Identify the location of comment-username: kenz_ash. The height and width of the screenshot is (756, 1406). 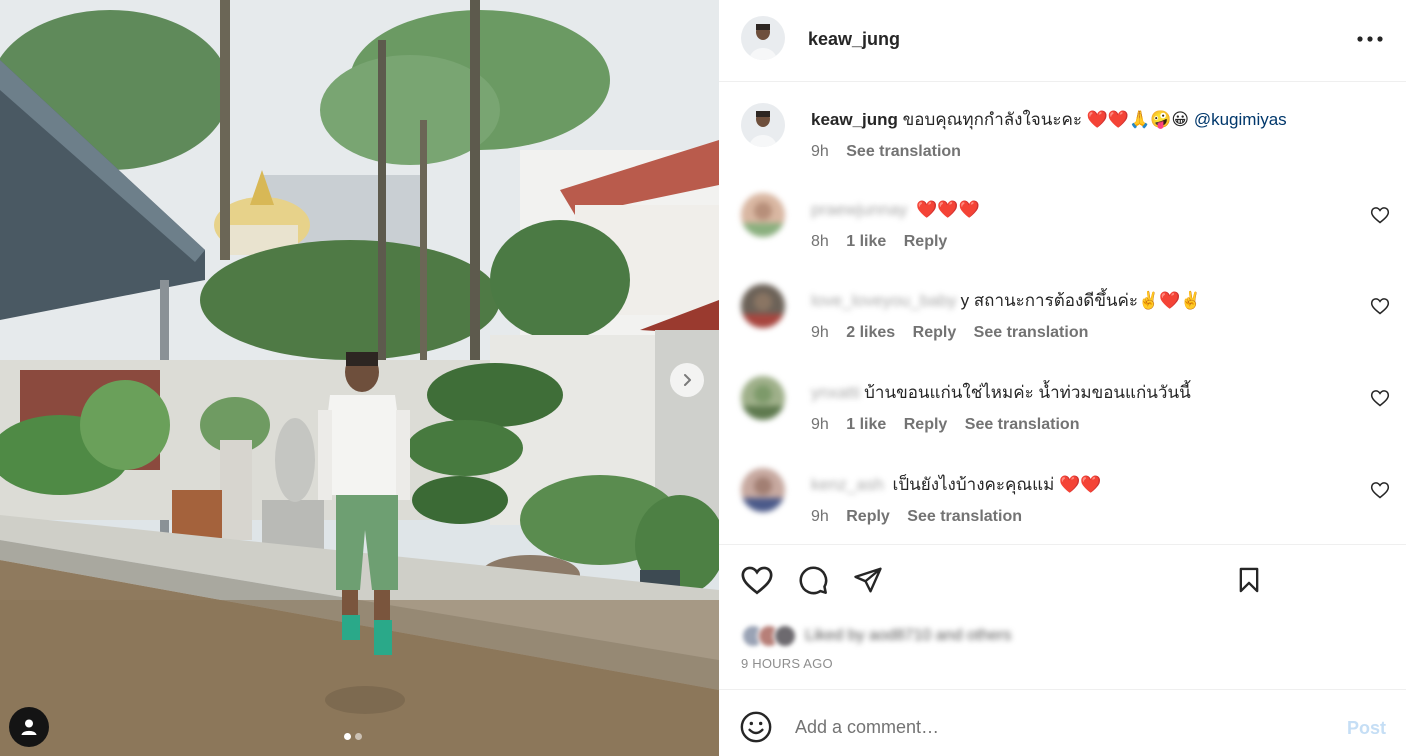
(847, 485).